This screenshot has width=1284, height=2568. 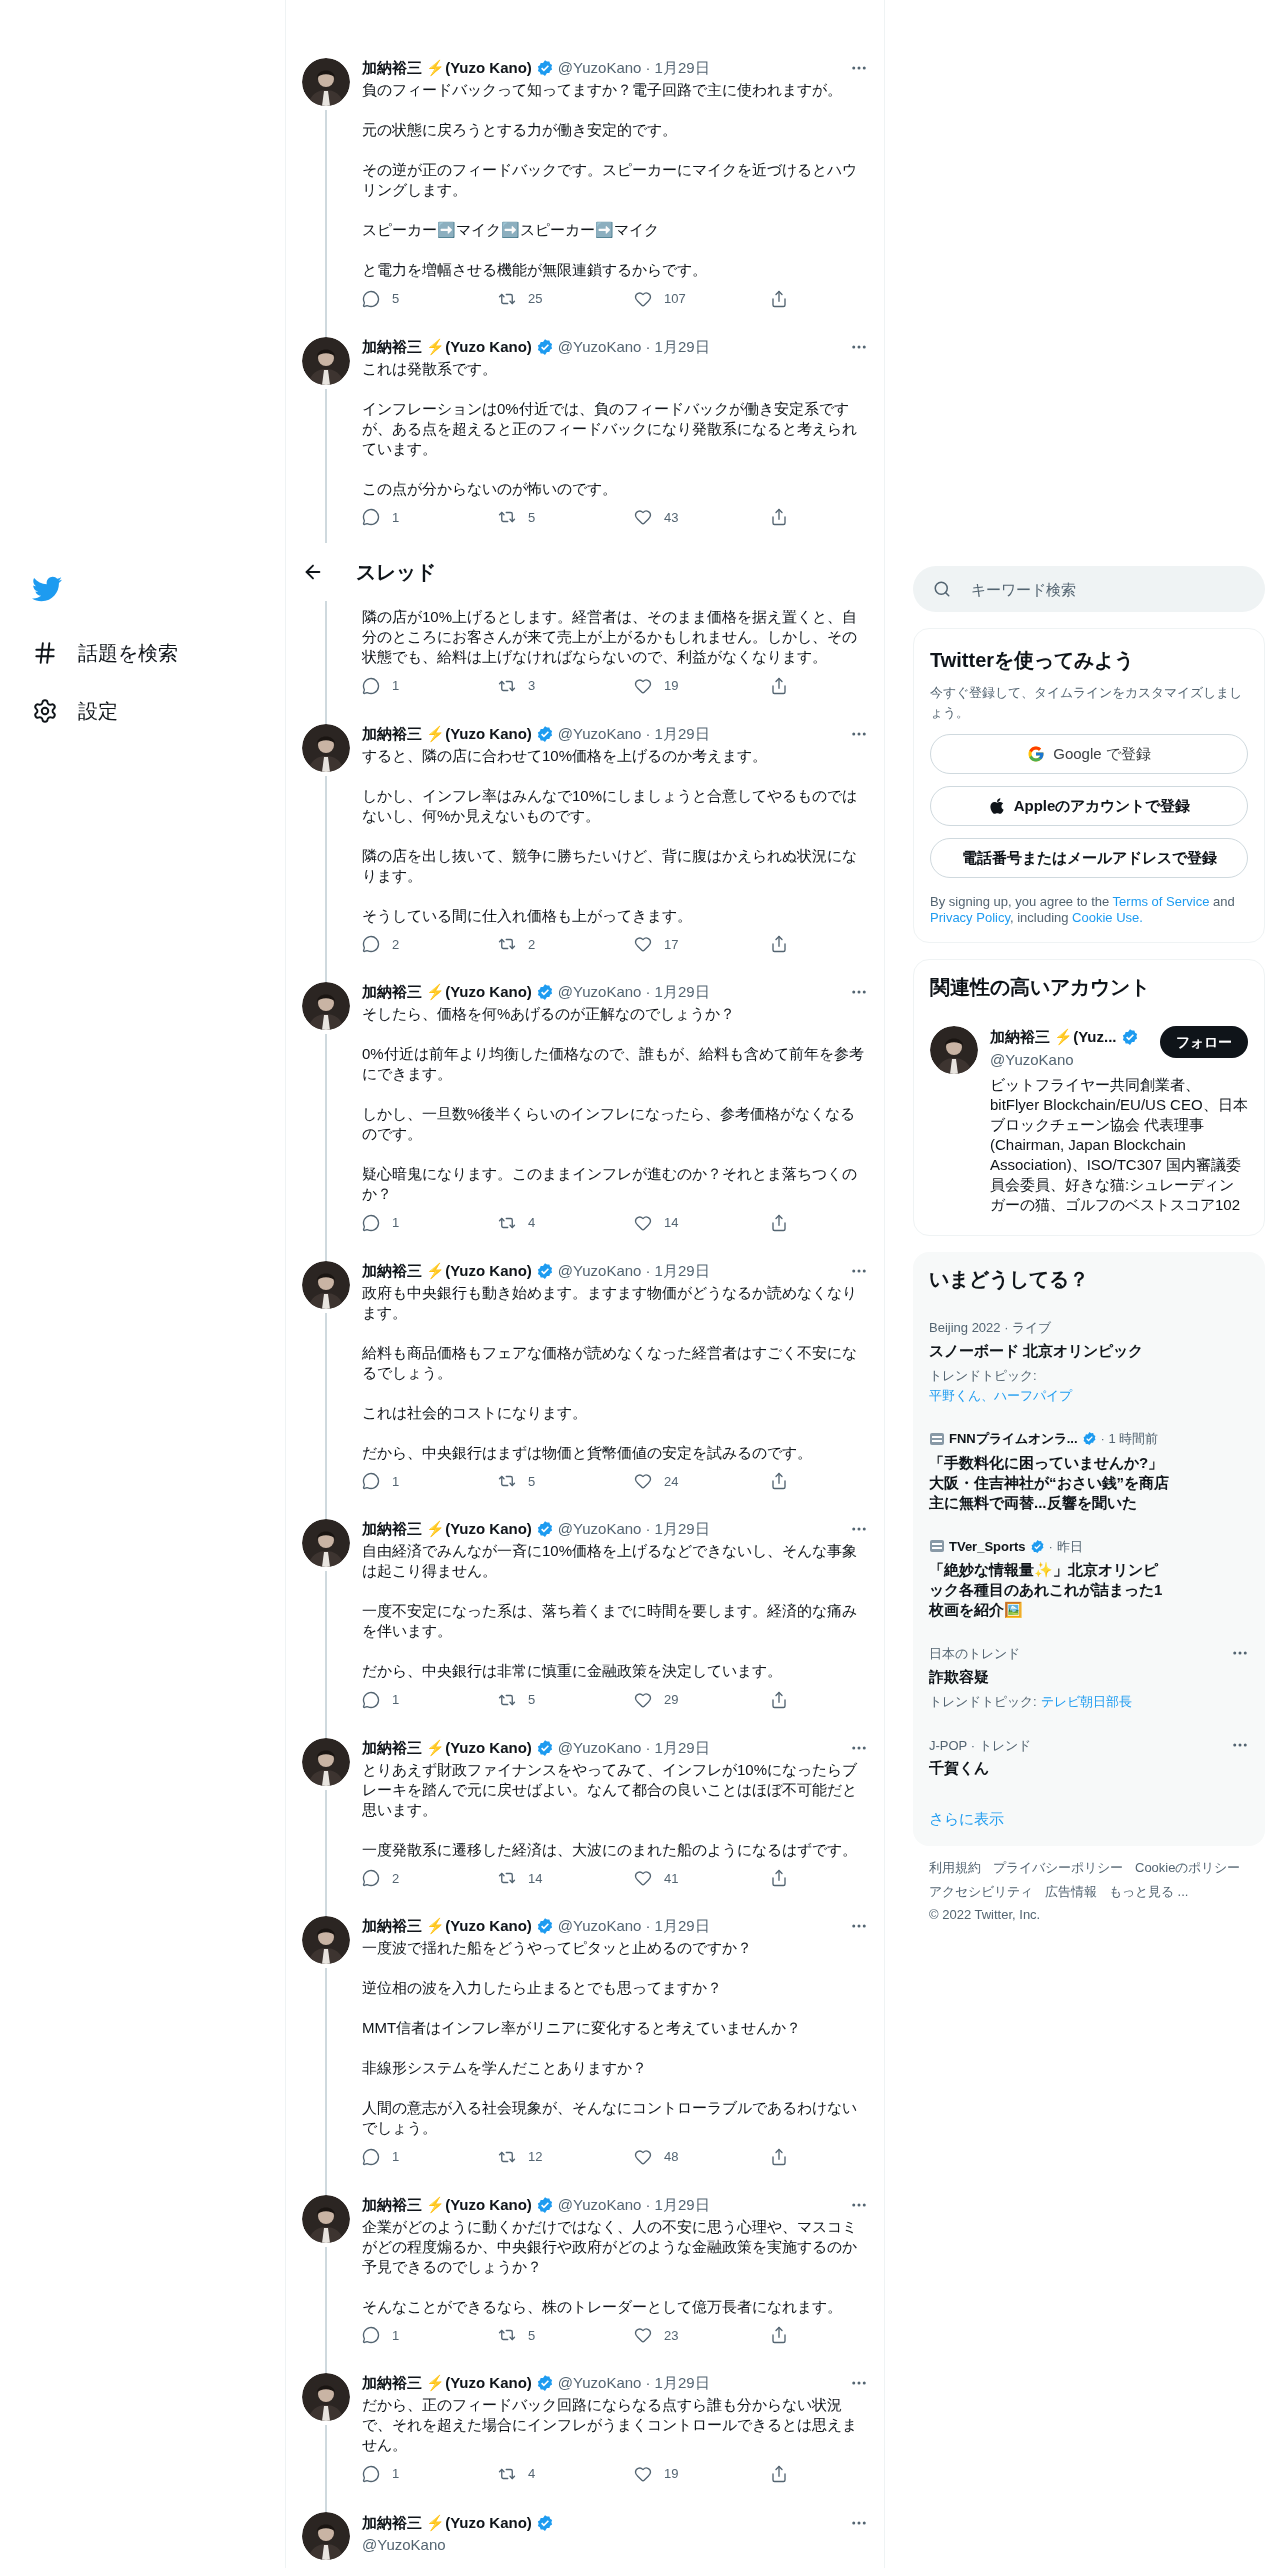 What do you see at coordinates (702, 1700) in the screenshot?
I see `like-button: 29` at bounding box center [702, 1700].